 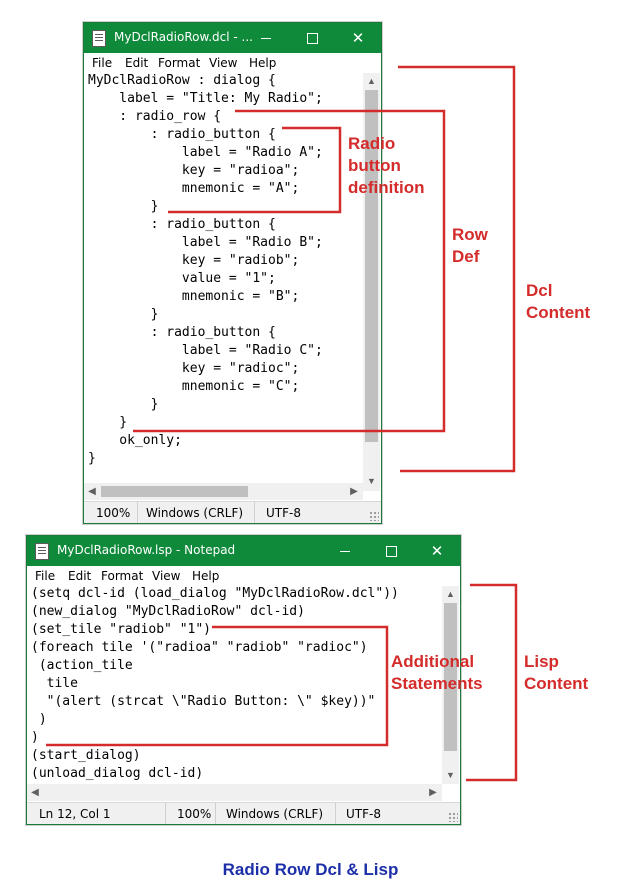 What do you see at coordinates (437, 672) in the screenshot?
I see `additional-statements-label: Additional Statements` at bounding box center [437, 672].